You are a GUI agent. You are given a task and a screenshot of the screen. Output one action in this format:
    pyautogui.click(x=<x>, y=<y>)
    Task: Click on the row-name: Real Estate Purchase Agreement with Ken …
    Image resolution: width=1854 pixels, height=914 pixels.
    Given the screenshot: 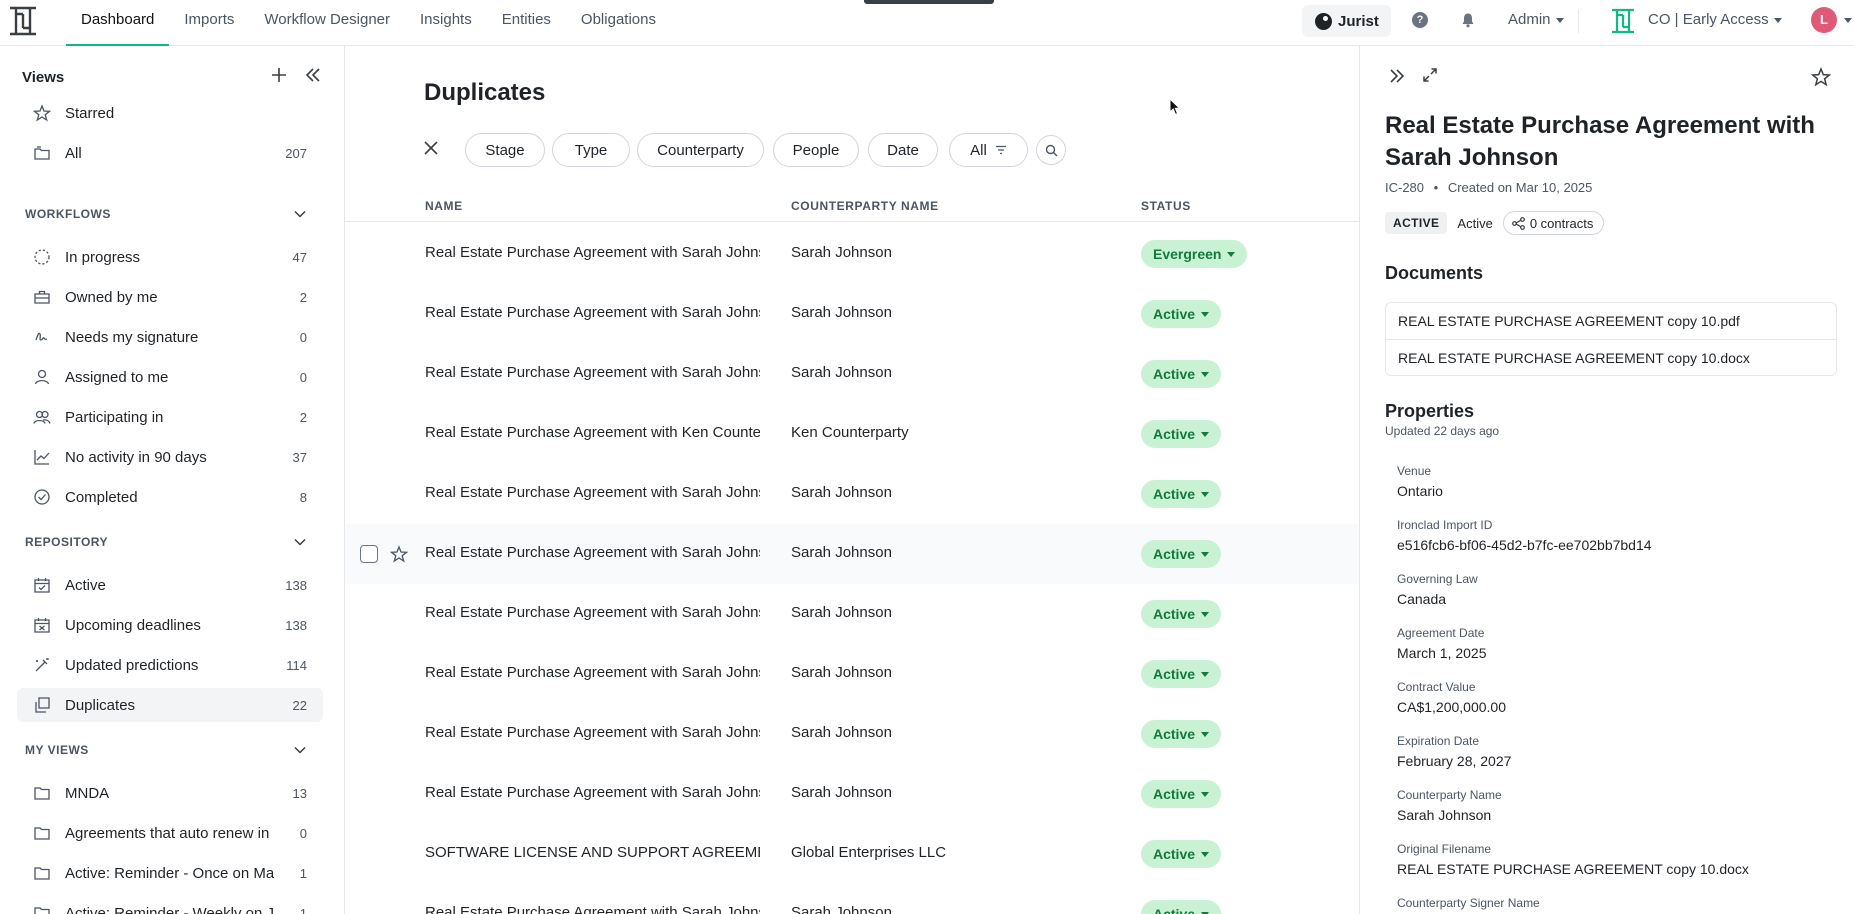 What is the action you would take?
    pyautogui.click(x=592, y=432)
    